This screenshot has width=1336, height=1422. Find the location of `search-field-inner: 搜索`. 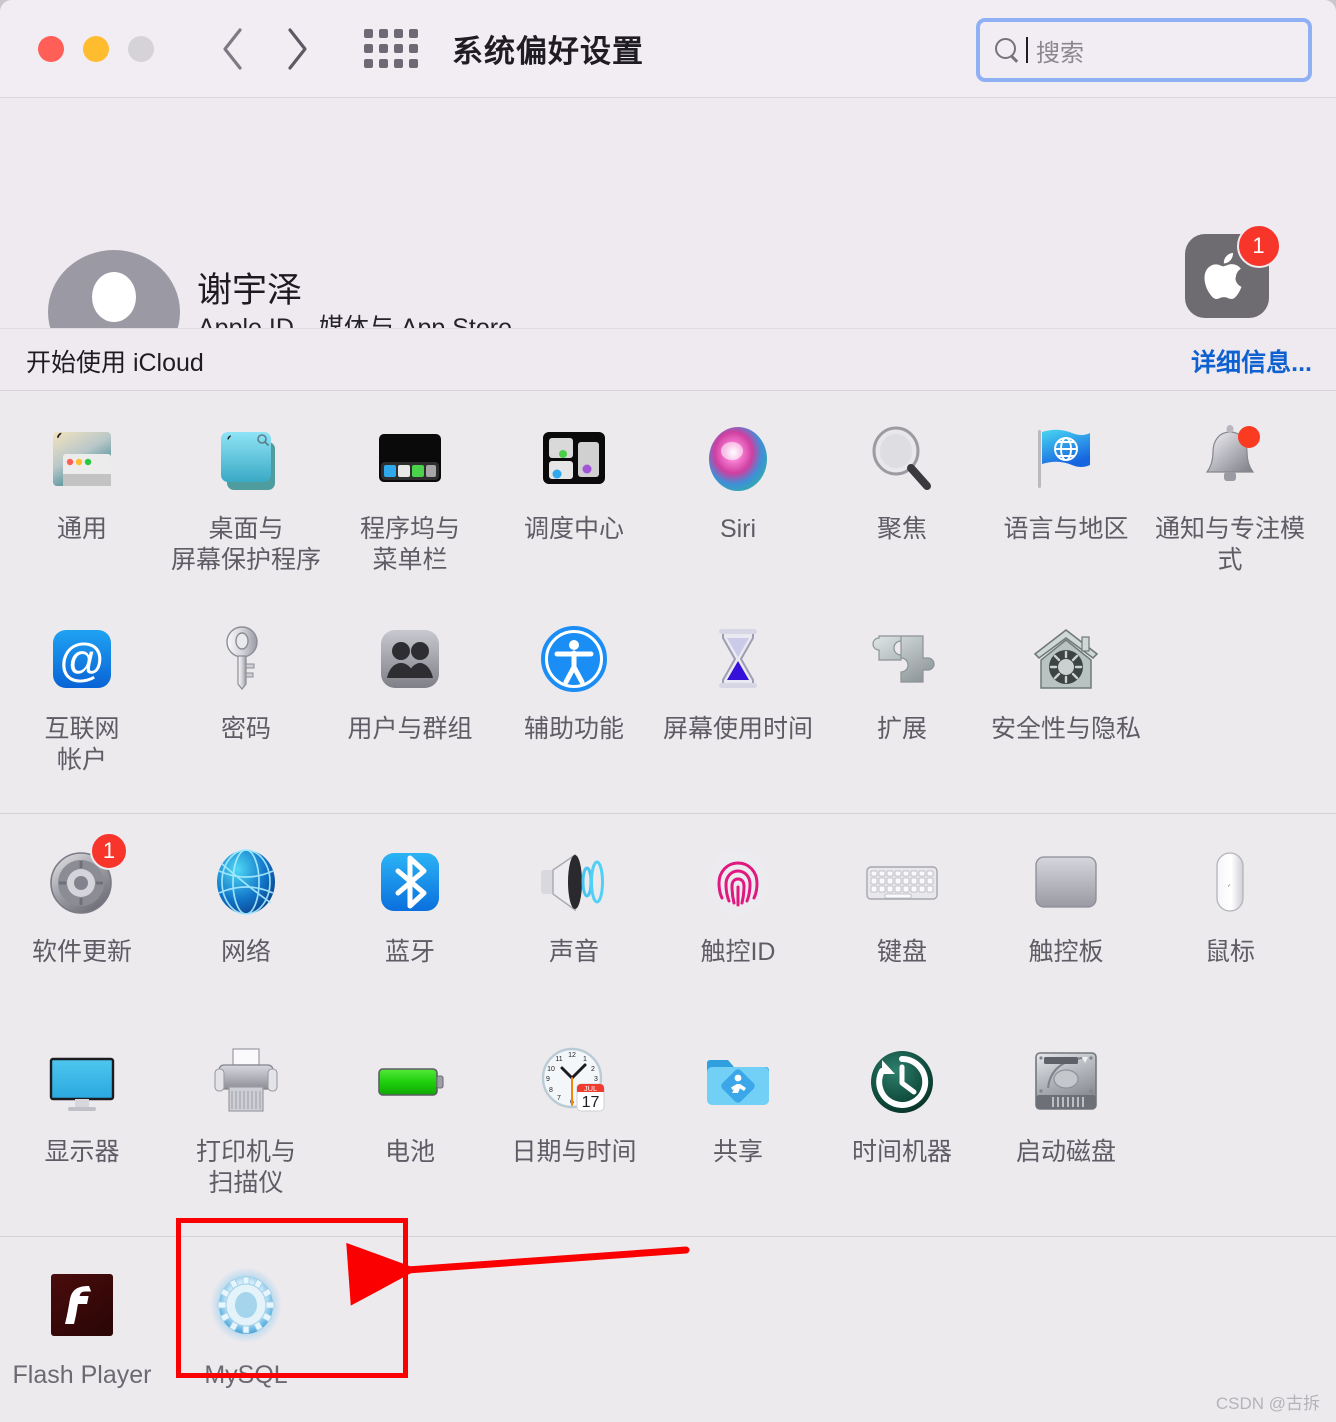

search-field-inner: 搜索 is located at coordinates (1144, 50).